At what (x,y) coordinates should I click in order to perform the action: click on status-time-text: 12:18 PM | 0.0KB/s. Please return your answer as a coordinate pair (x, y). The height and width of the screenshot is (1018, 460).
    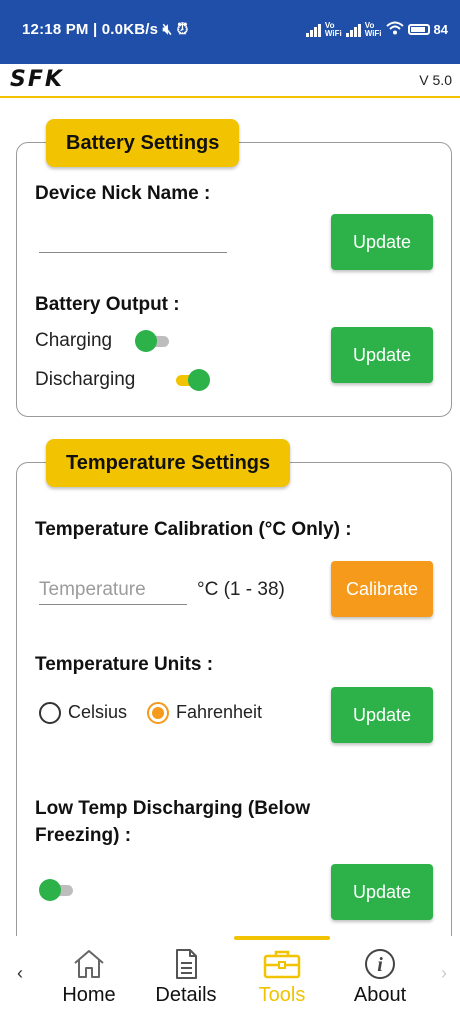
    Looking at the image, I should click on (90, 29).